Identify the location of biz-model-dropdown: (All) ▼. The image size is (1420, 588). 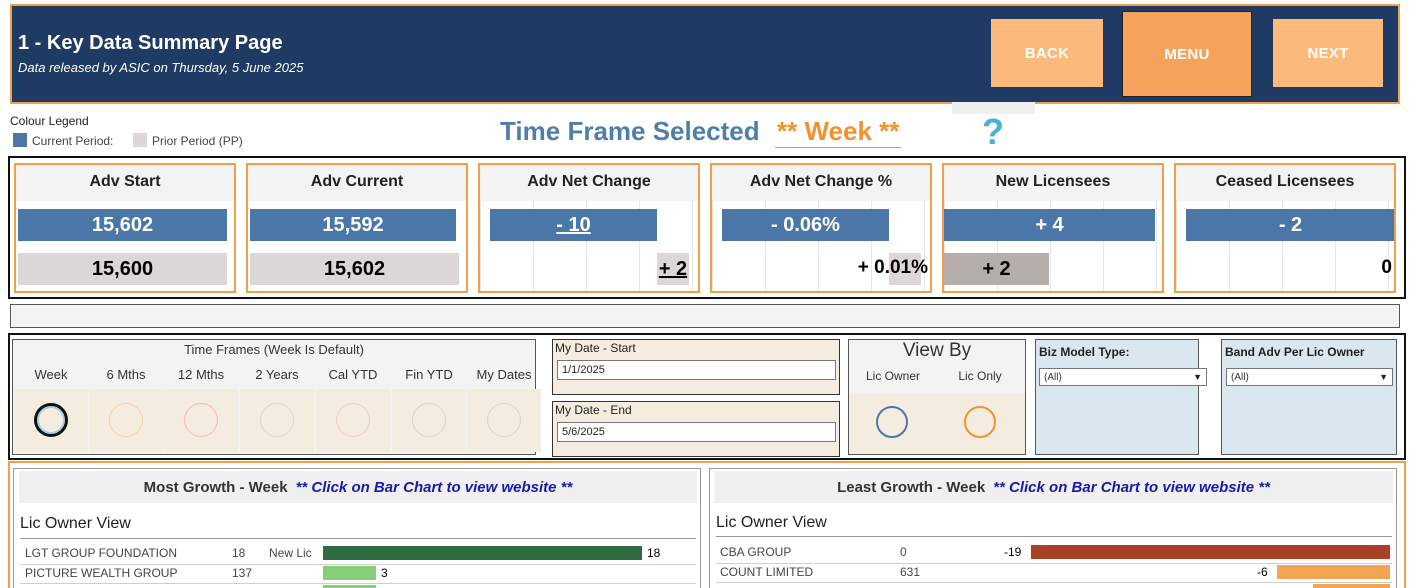
(1123, 377).